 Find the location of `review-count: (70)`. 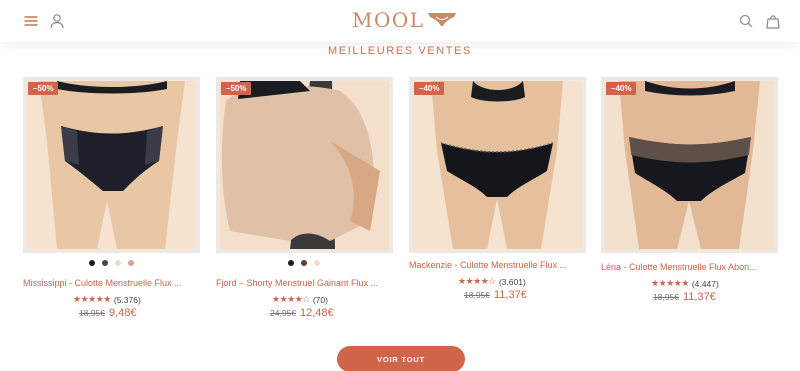

review-count: (70) is located at coordinates (320, 299).